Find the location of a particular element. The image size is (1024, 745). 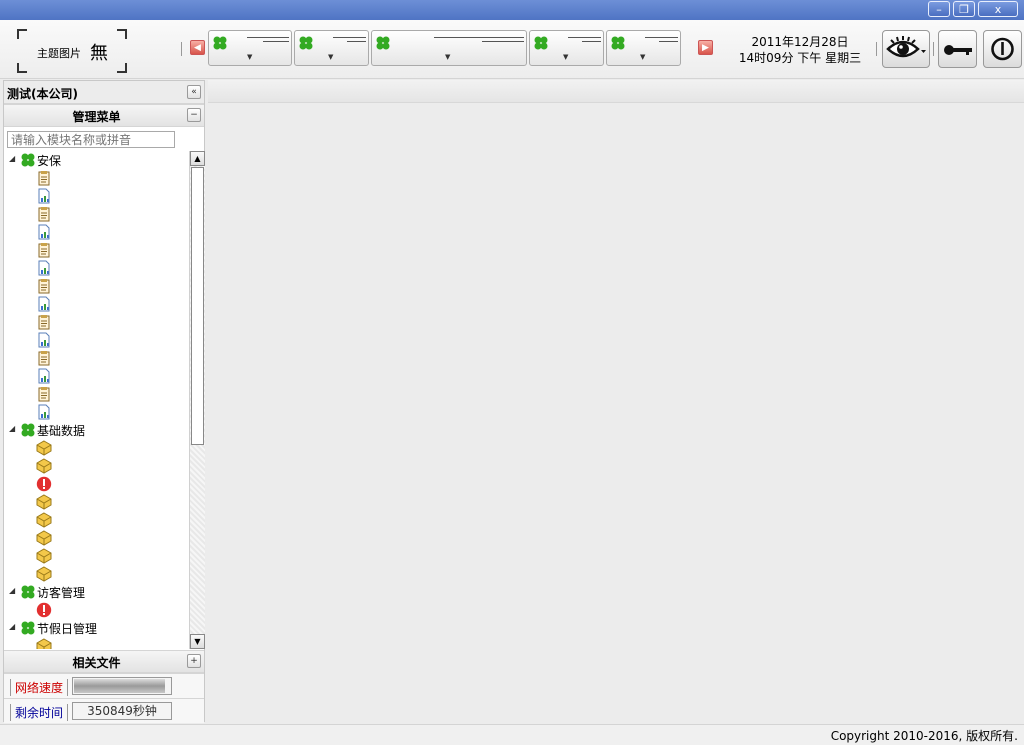

status-footer: Copyright 2010-2016, 版权所有. is located at coordinates (512, 734).